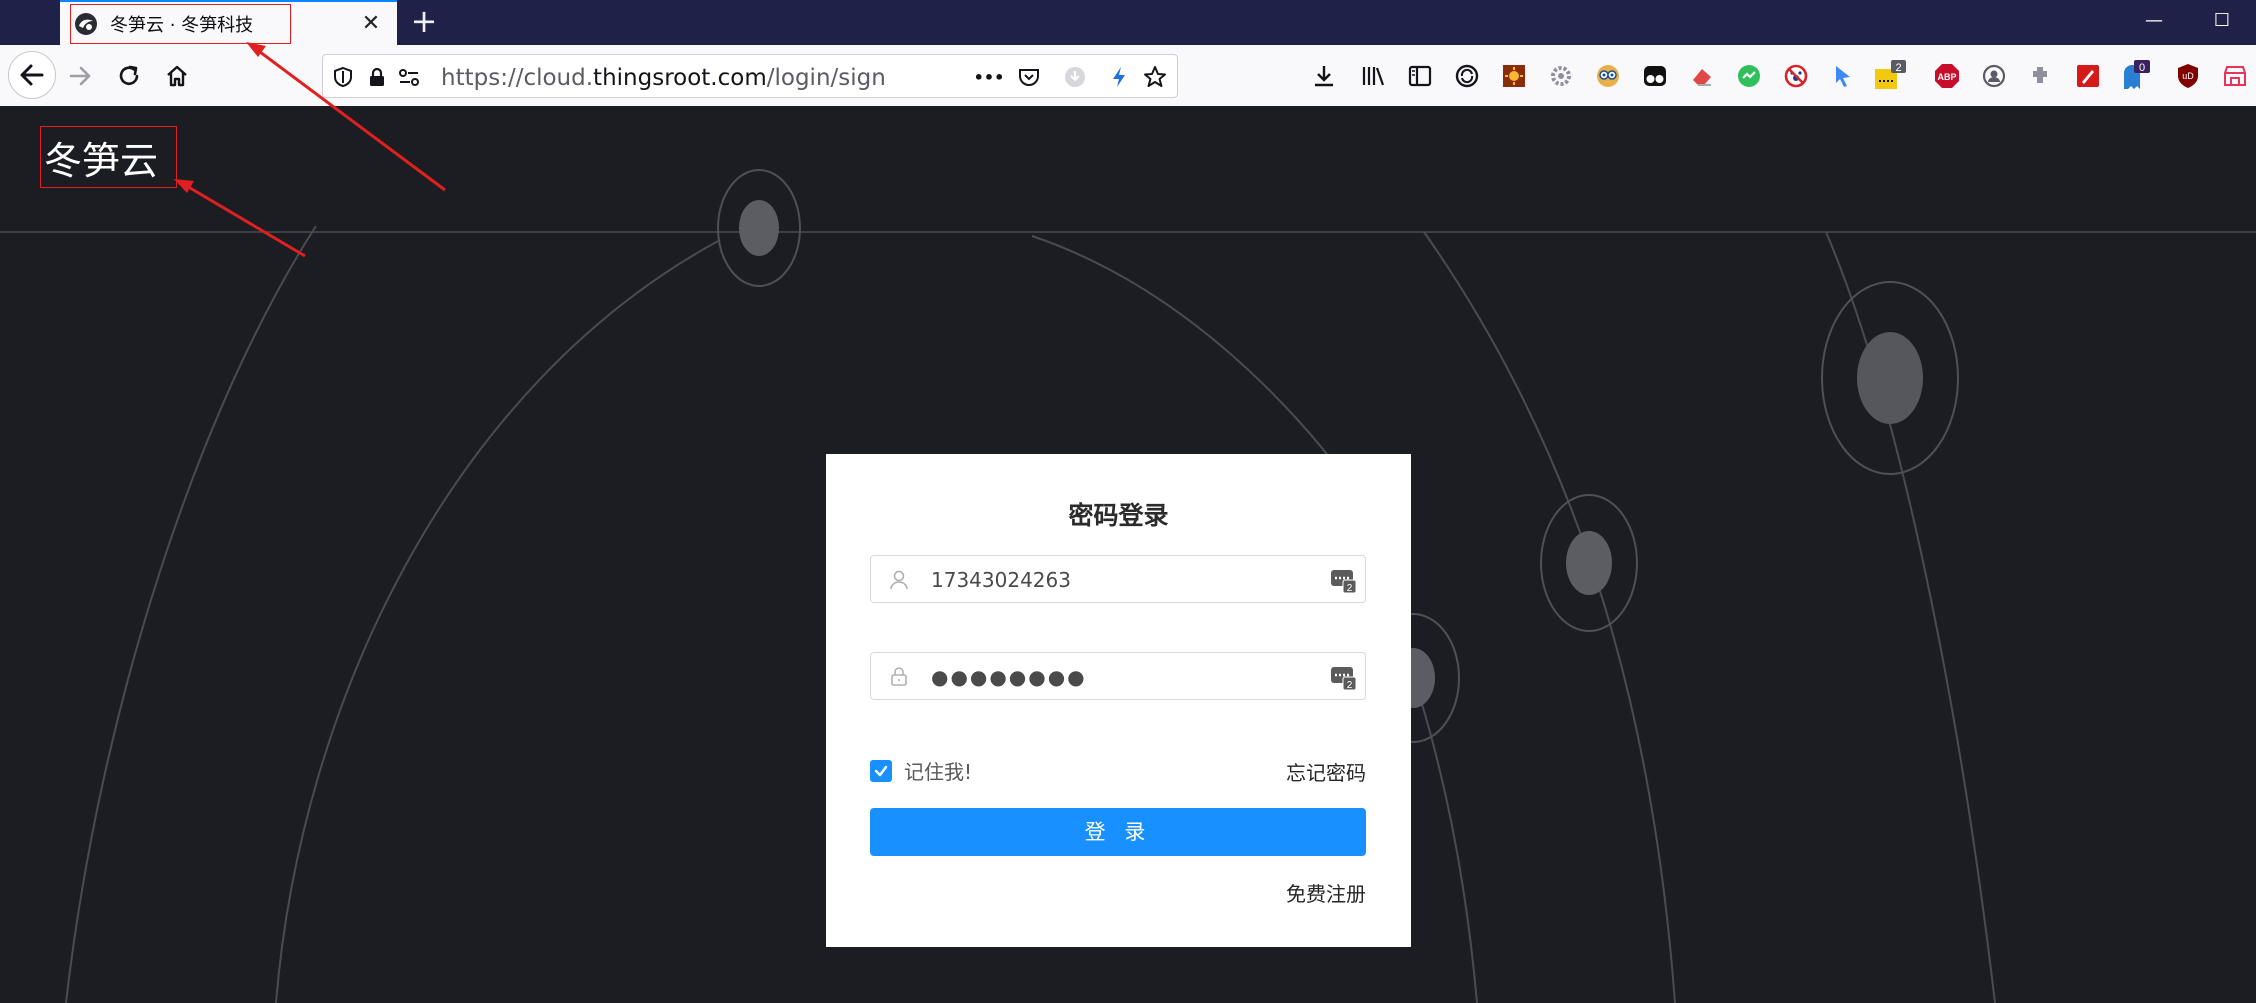  Describe the element at coordinates (1749, 76) in the screenshot. I see `trend-extension-icon` at that location.